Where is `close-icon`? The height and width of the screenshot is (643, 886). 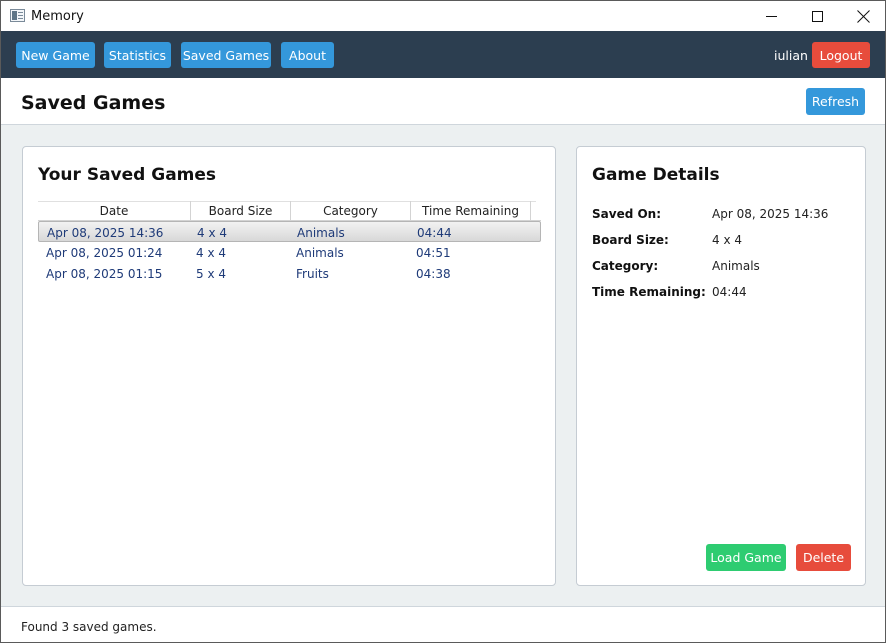 close-icon is located at coordinates (863, 16).